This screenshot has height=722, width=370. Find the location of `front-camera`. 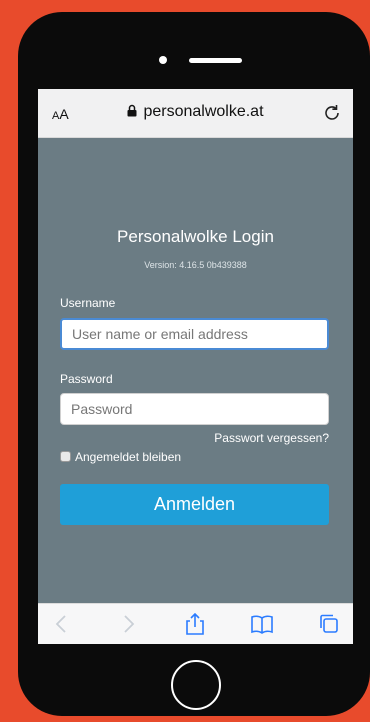

front-camera is located at coordinates (163, 60).